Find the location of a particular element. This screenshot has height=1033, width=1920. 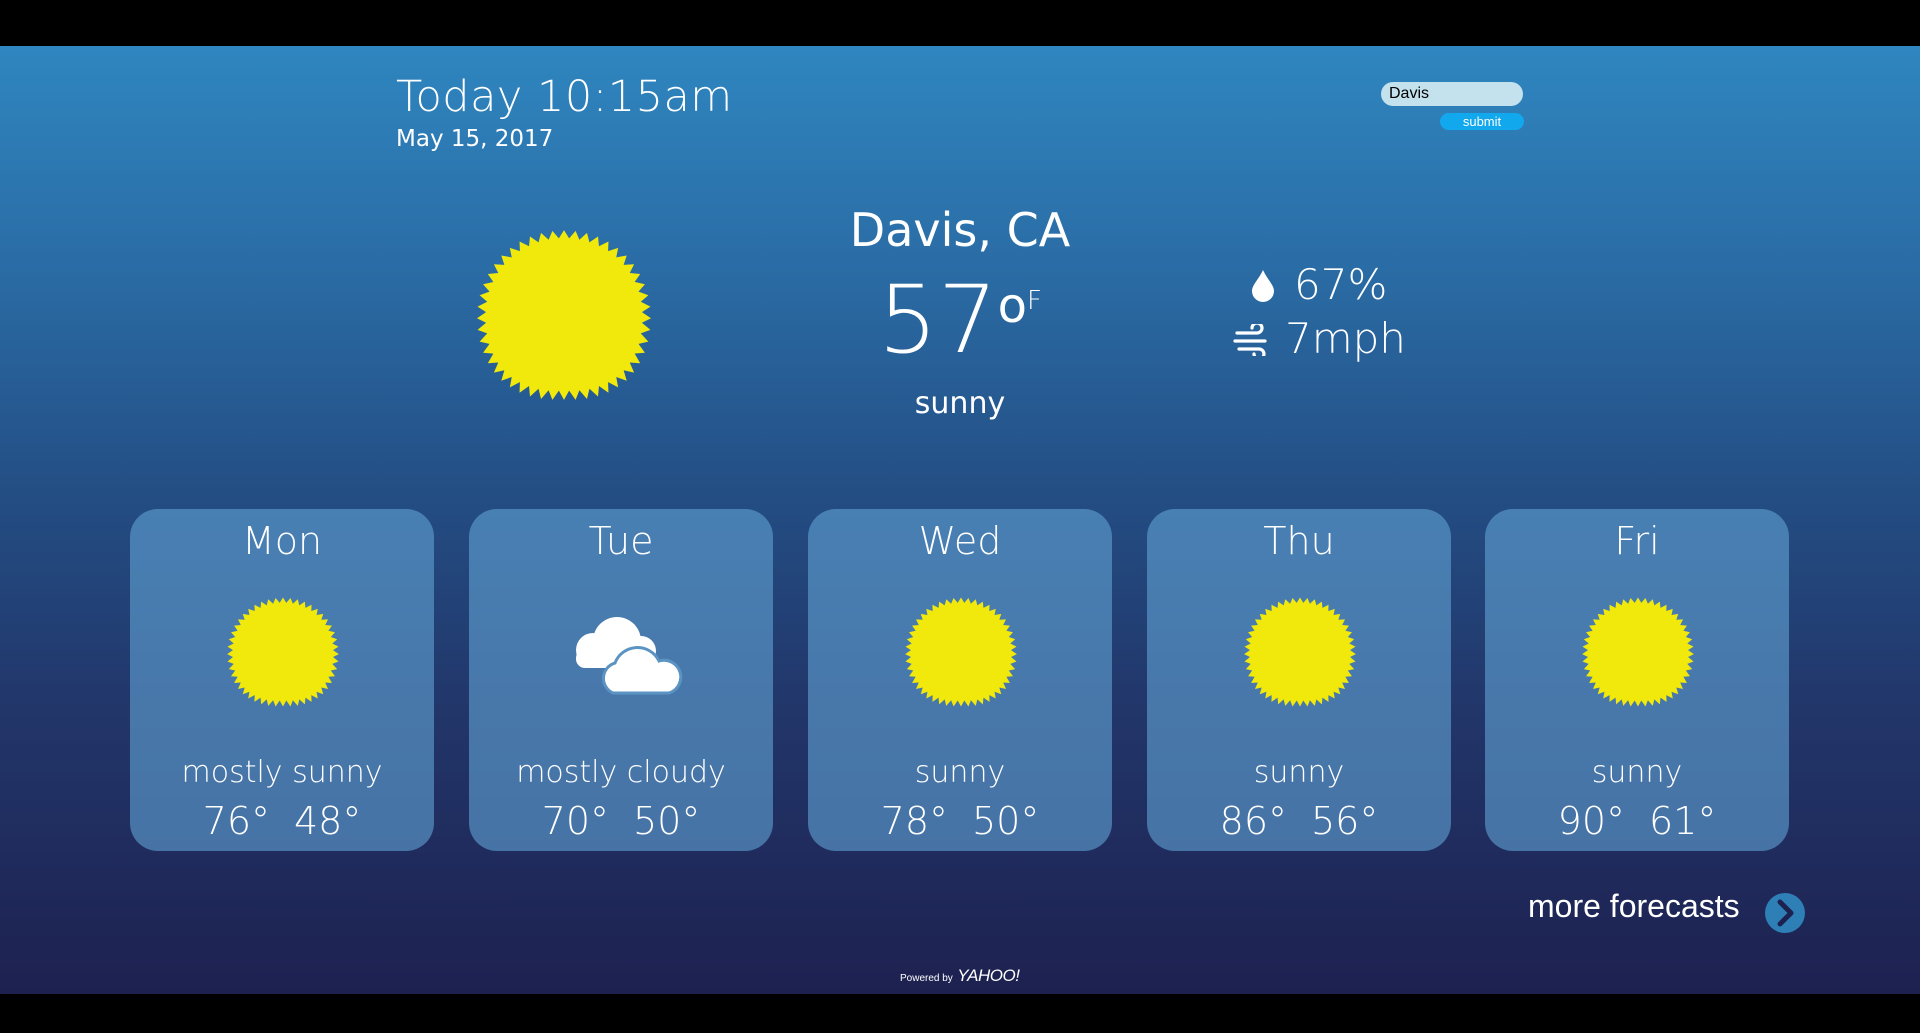

forecast-temps: 90° 61° is located at coordinates (1637, 821).